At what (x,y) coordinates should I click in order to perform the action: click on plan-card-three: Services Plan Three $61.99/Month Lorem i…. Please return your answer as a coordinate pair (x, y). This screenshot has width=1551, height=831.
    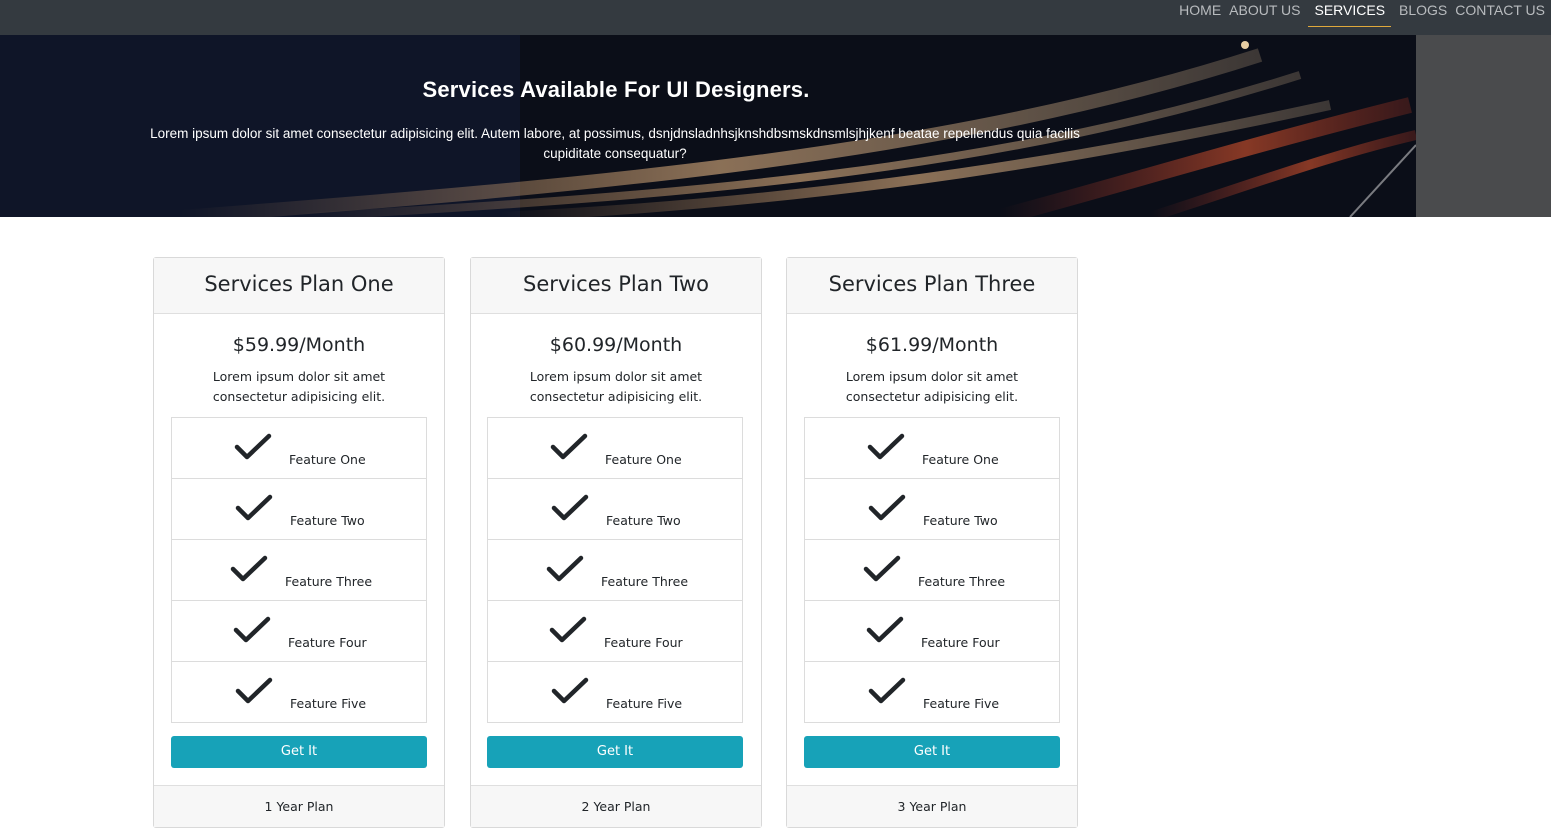
    Looking at the image, I should click on (932, 542).